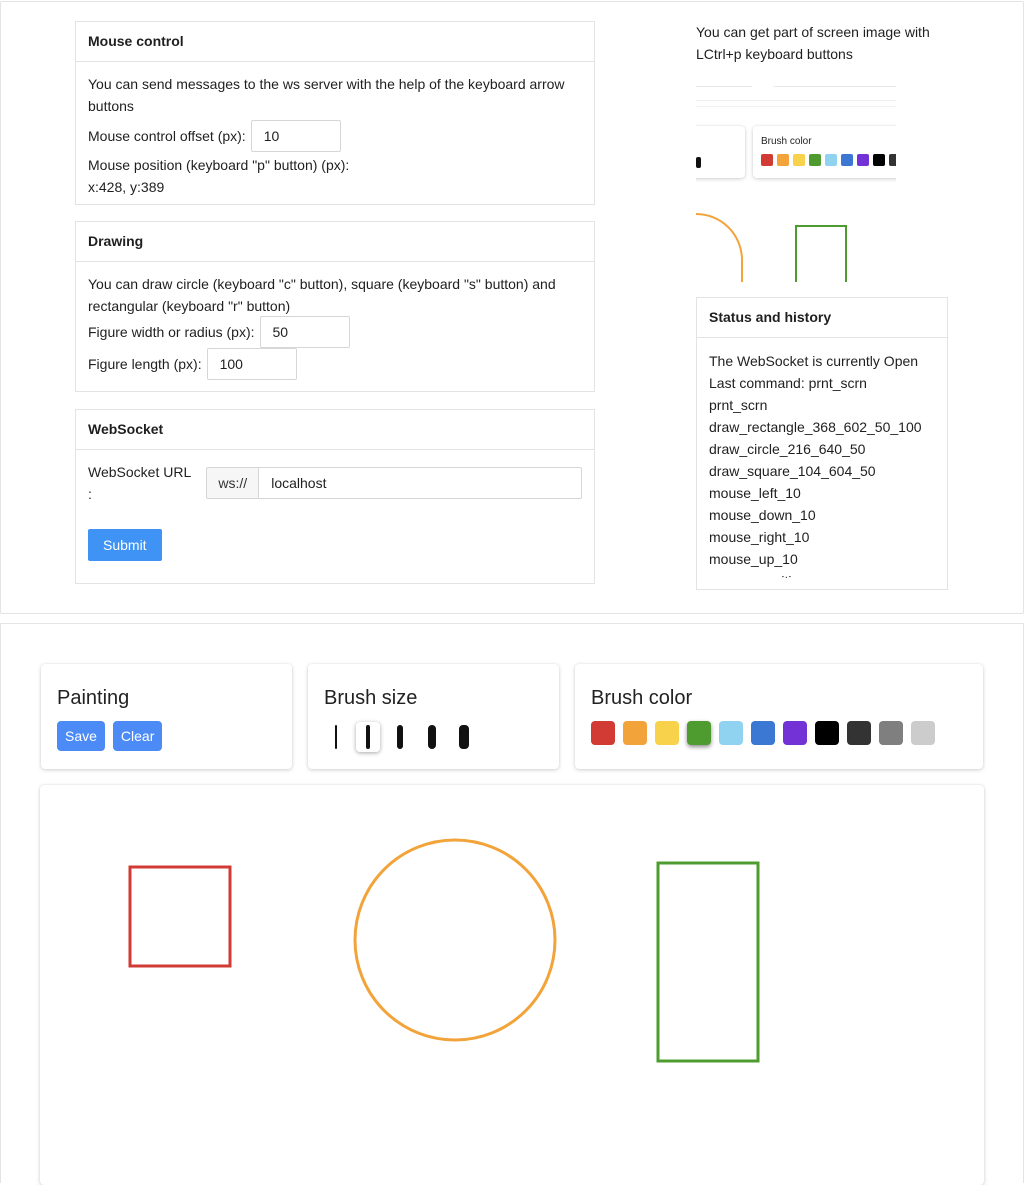 This screenshot has width=1024, height=1185. Describe the element at coordinates (251, 364) in the screenshot. I see `figure-length-input` at that location.